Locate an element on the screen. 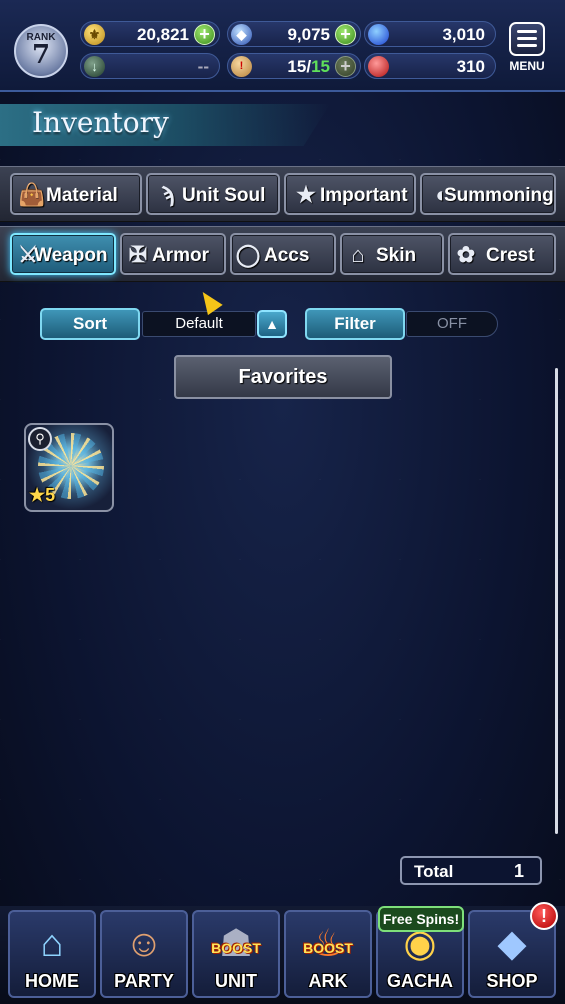  nav-ark-label: ARK is located at coordinates (328, 981).